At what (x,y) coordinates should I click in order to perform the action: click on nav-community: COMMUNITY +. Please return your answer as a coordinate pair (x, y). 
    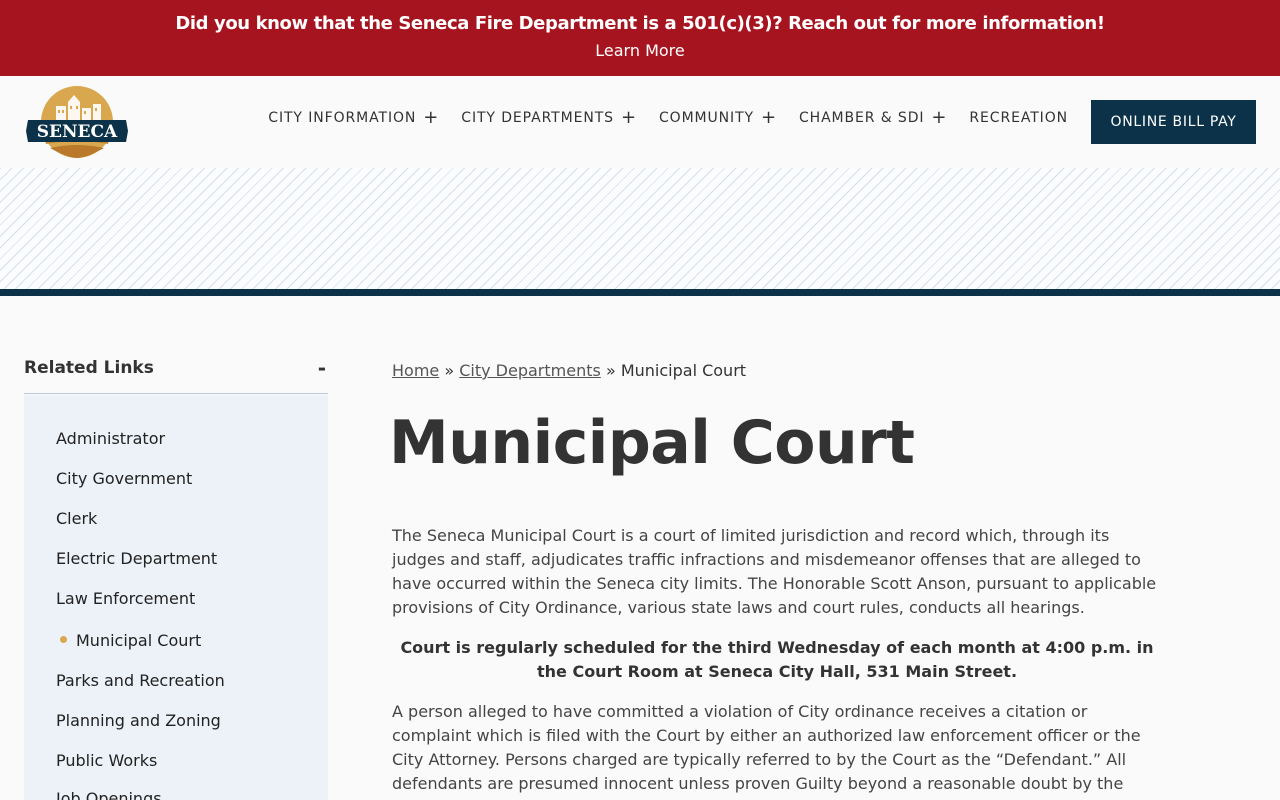
    Looking at the image, I should click on (717, 118).